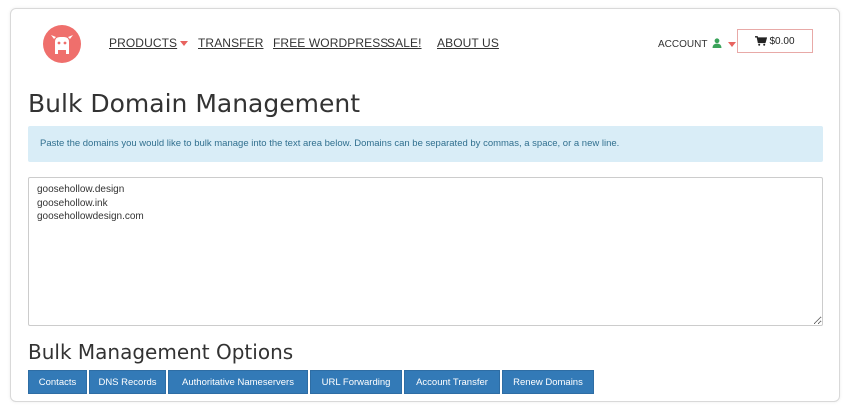  I want to click on renew-domains-button: Renew Domains, so click(548, 382).